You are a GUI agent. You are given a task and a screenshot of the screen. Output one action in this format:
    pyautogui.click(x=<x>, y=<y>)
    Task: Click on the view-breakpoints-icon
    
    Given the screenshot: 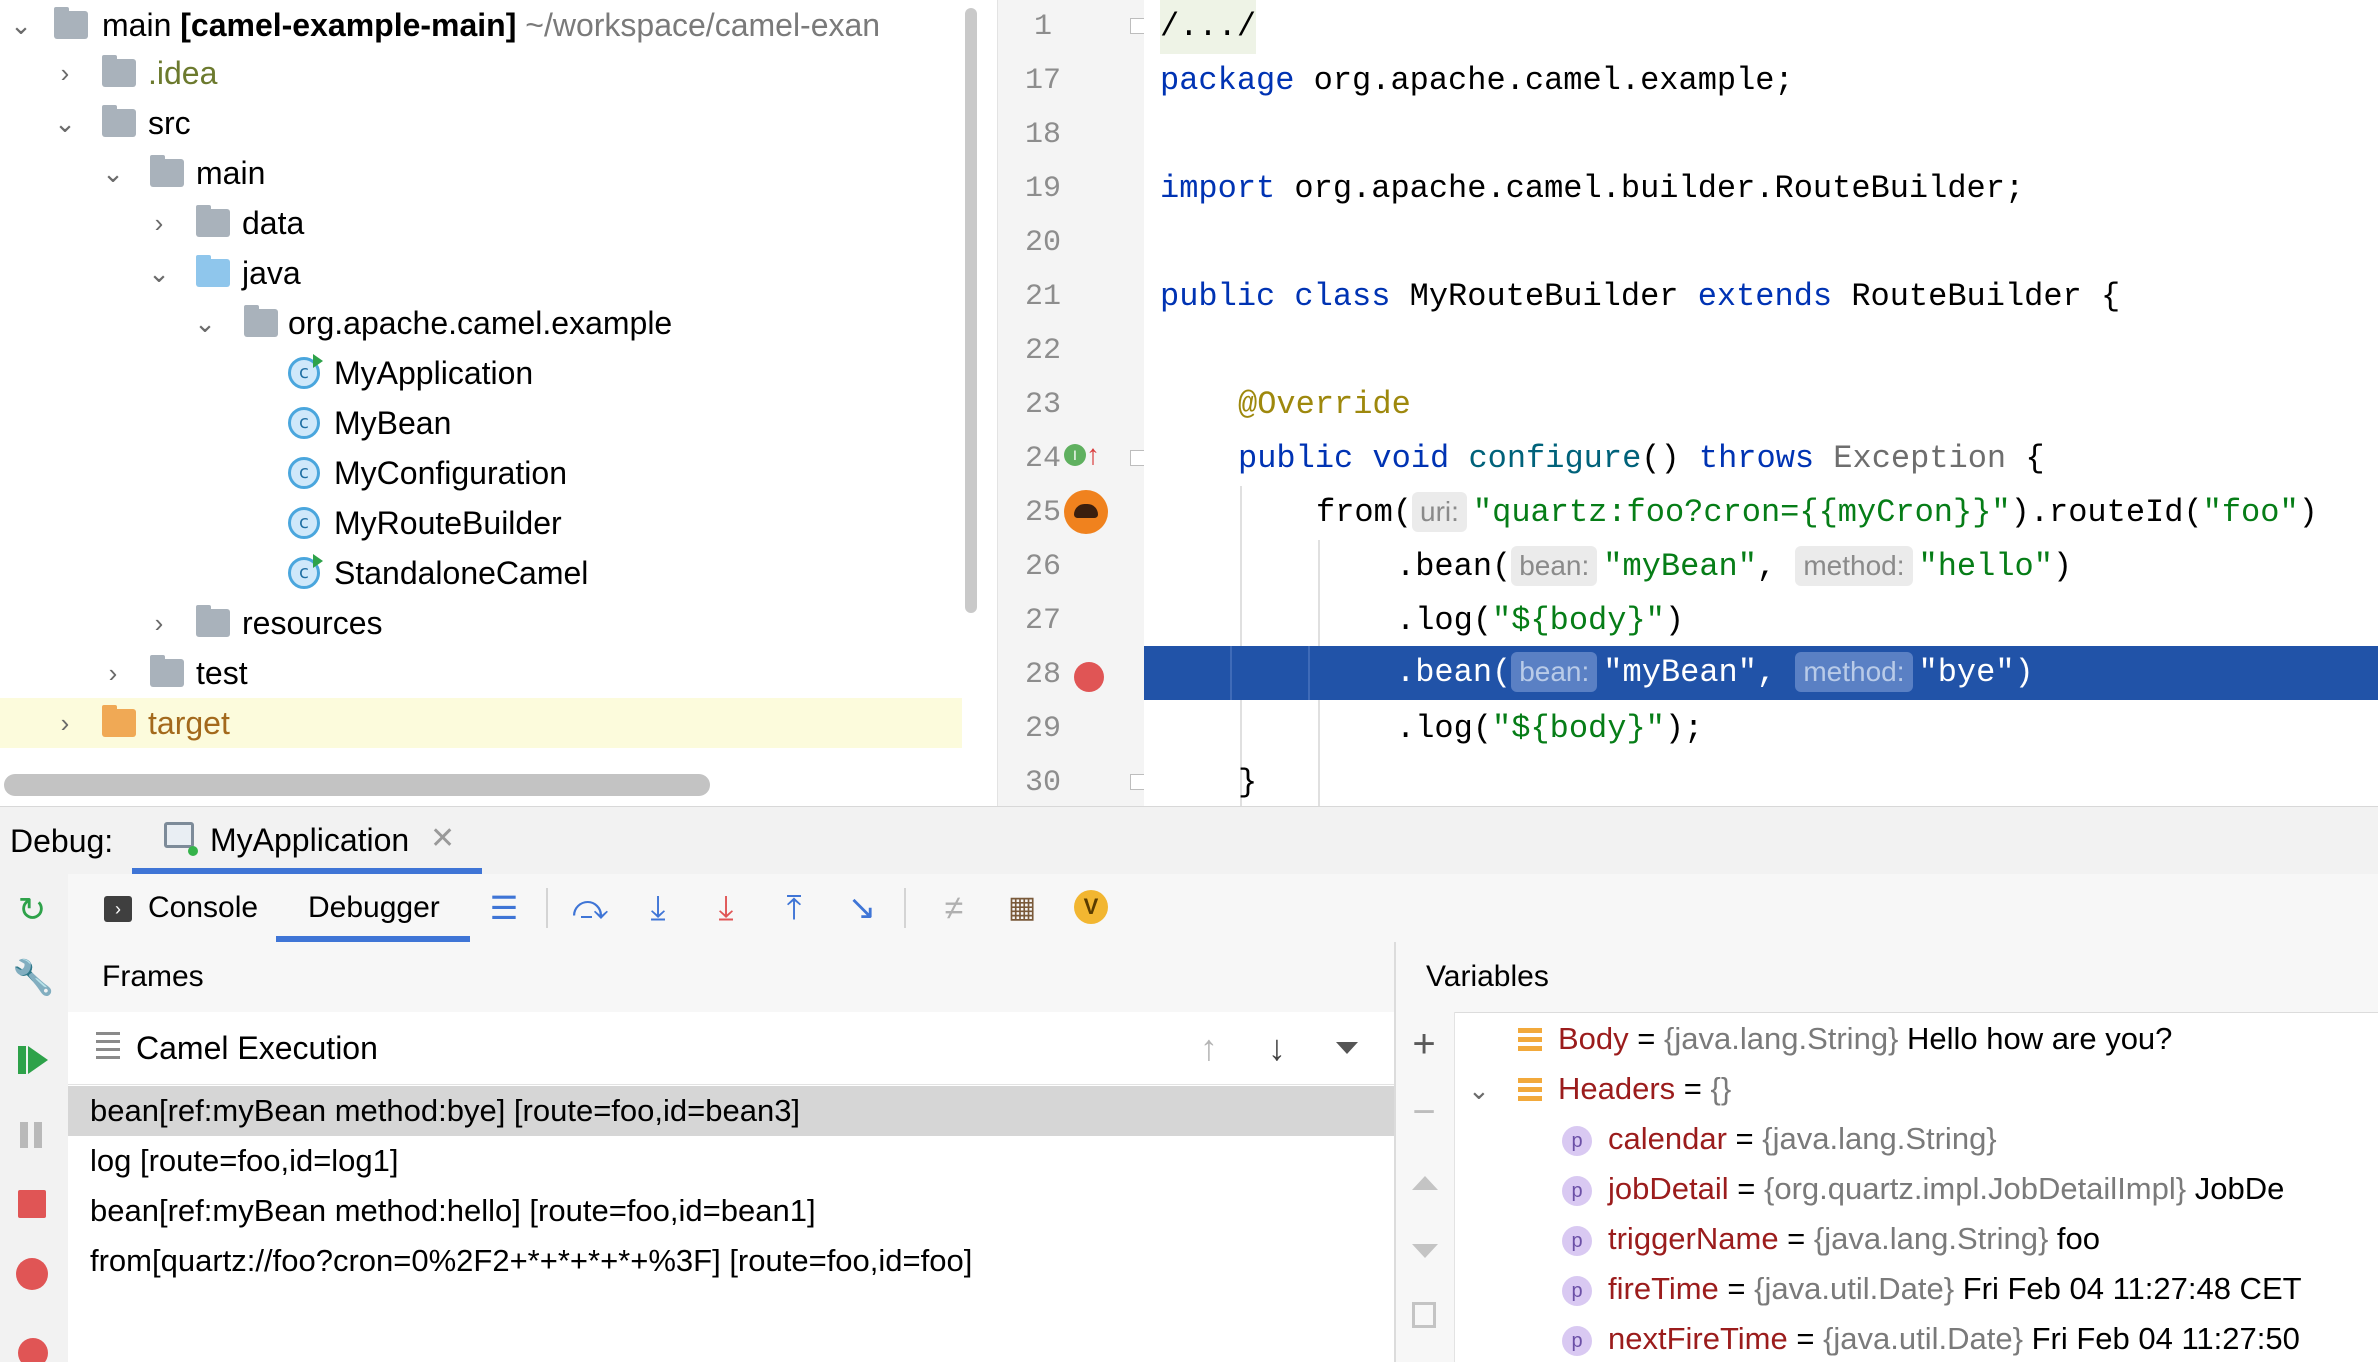 What is the action you would take?
    pyautogui.click(x=32, y=1274)
    